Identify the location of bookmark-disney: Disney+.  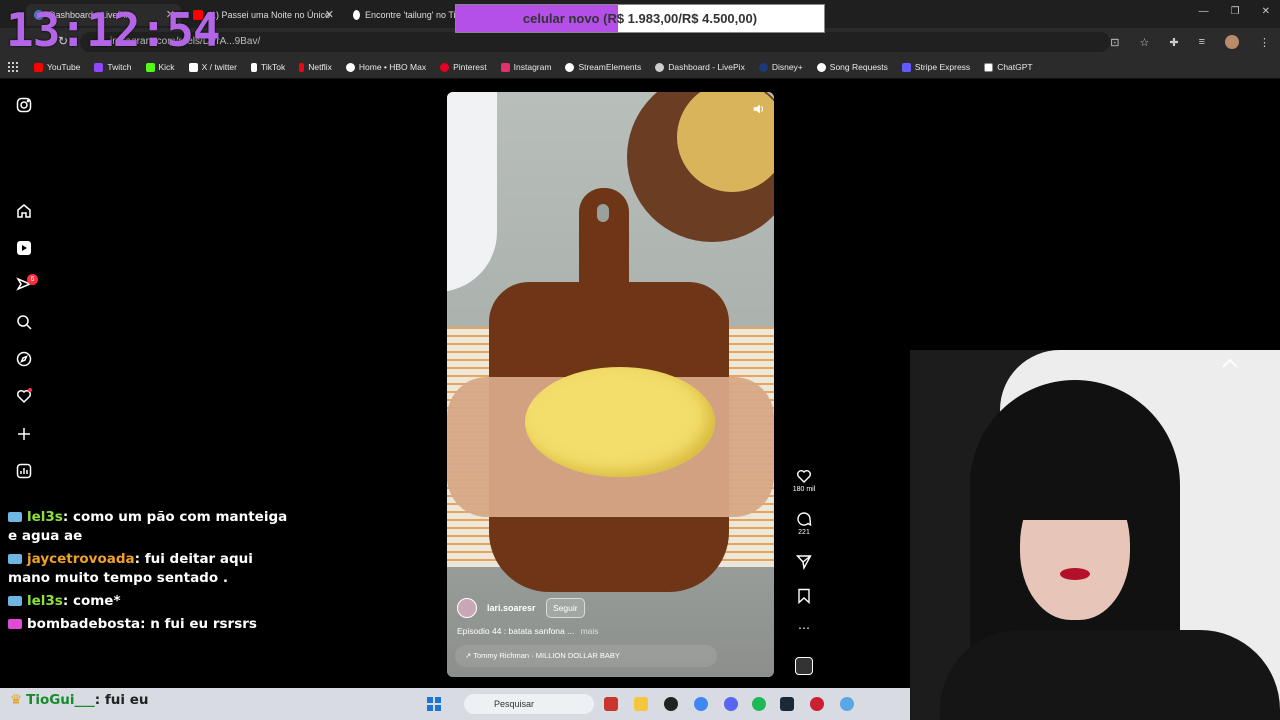
(780, 67).